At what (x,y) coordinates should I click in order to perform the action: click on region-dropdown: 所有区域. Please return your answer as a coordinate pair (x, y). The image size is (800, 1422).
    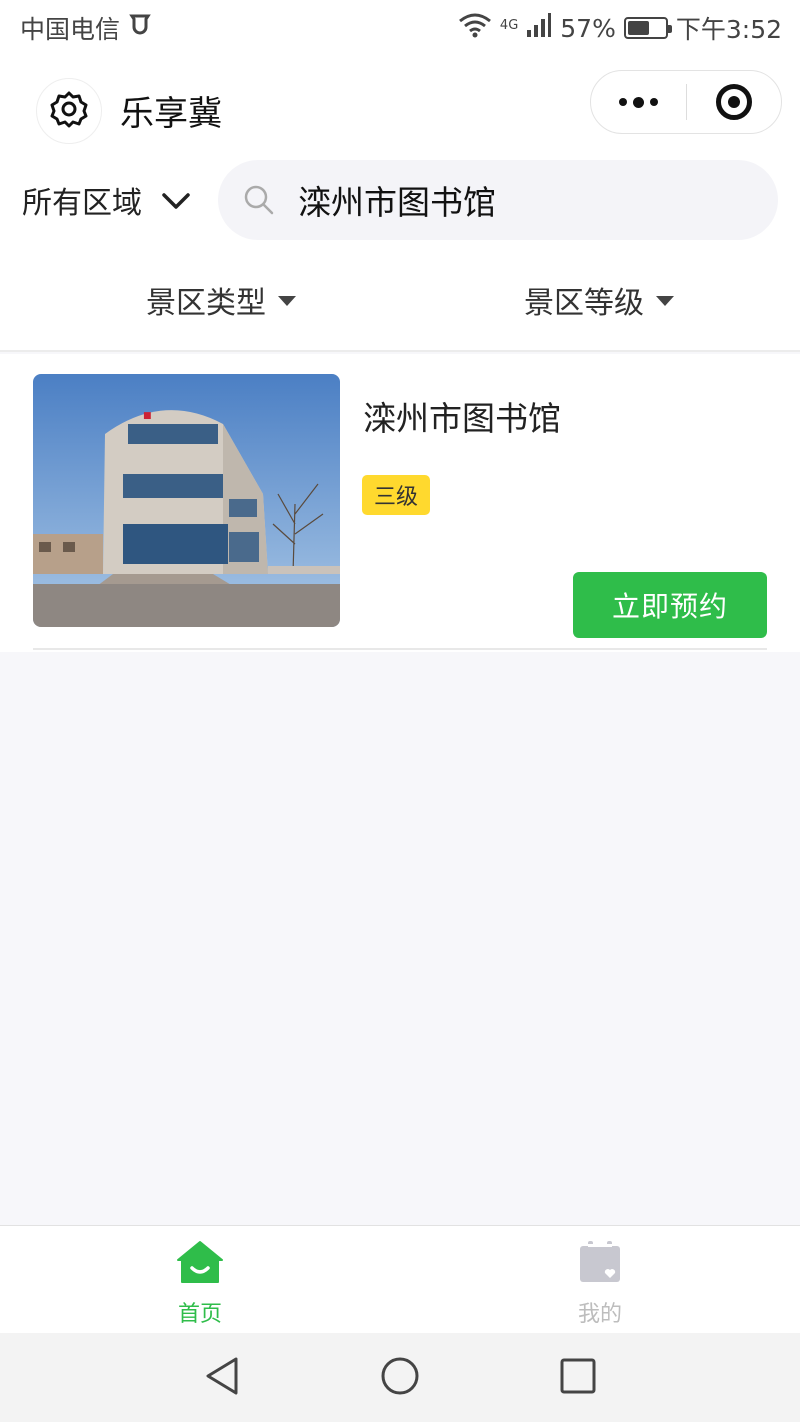
    Looking at the image, I should click on (106, 200).